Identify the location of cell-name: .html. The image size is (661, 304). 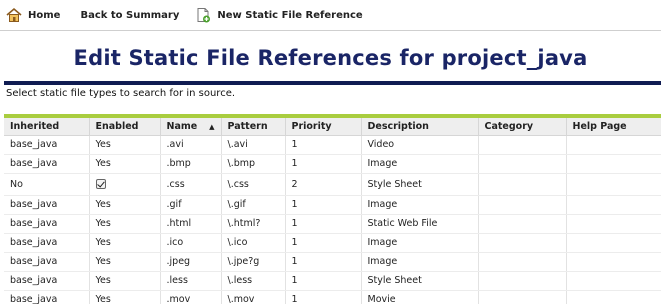
(191, 224).